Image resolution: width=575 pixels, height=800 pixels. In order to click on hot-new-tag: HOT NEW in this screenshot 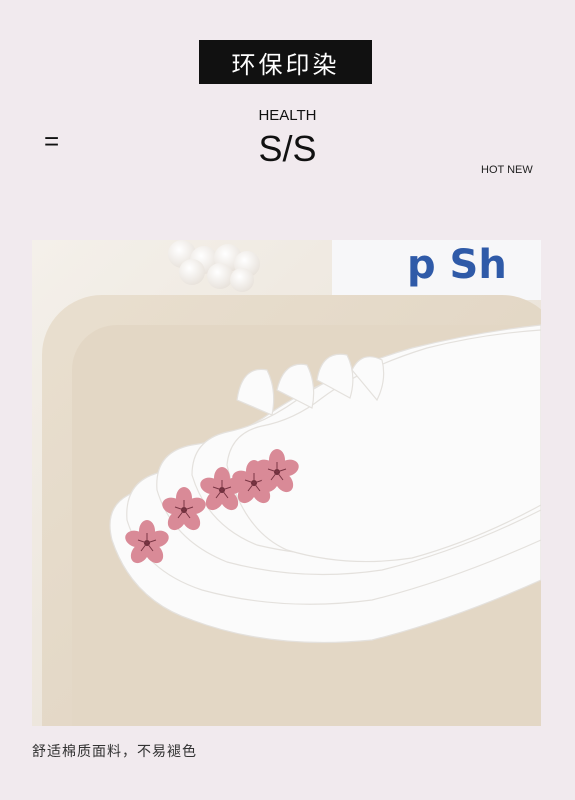, I will do `click(507, 170)`.